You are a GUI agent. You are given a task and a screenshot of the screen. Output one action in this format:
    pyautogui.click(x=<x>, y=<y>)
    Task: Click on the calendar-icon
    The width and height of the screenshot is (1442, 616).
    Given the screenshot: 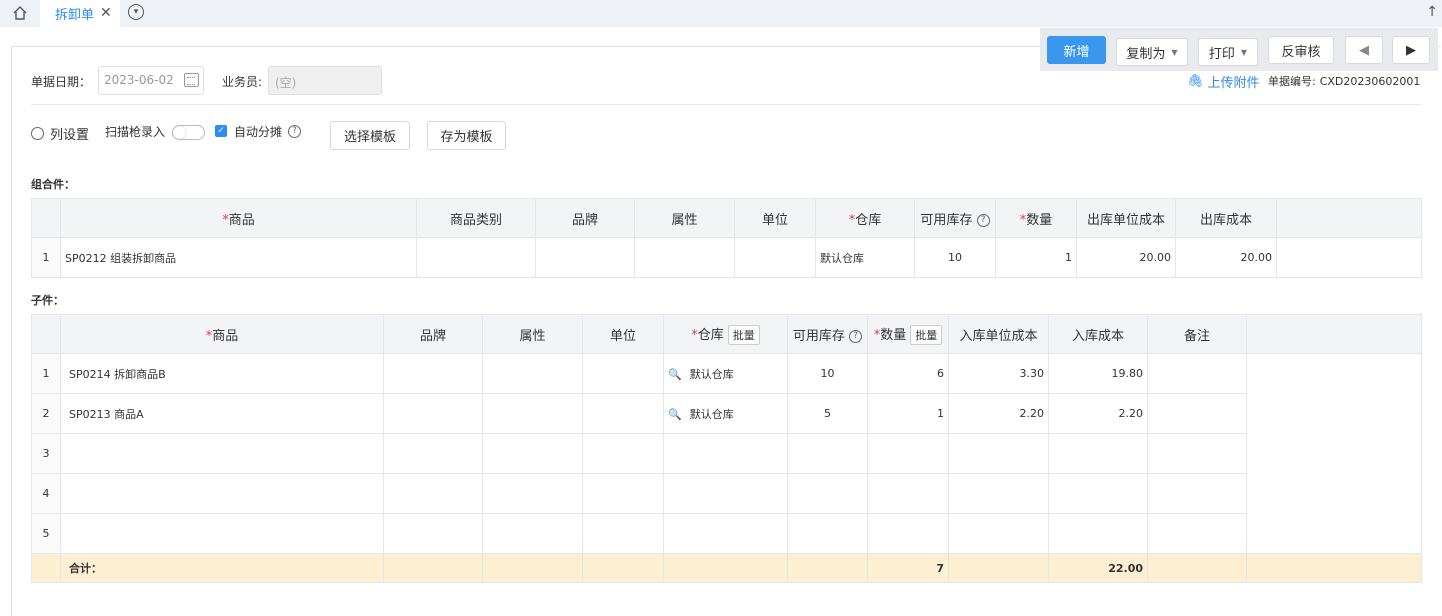 What is the action you would take?
    pyautogui.click(x=191, y=80)
    